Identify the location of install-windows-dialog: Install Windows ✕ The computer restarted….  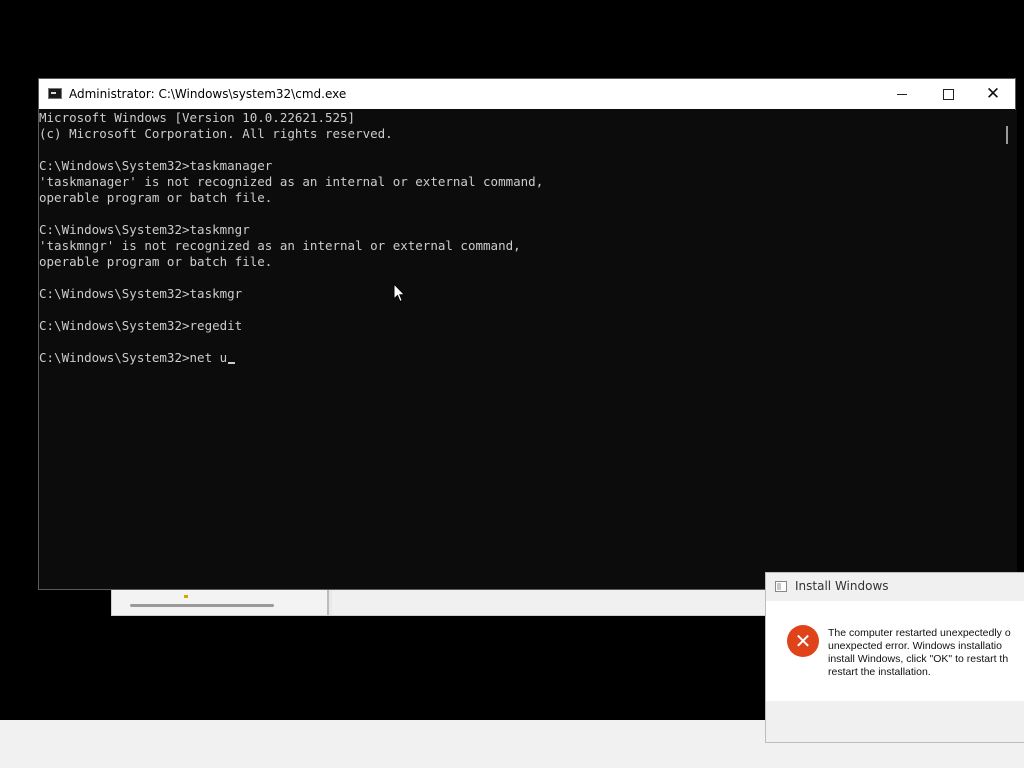
(894, 657).